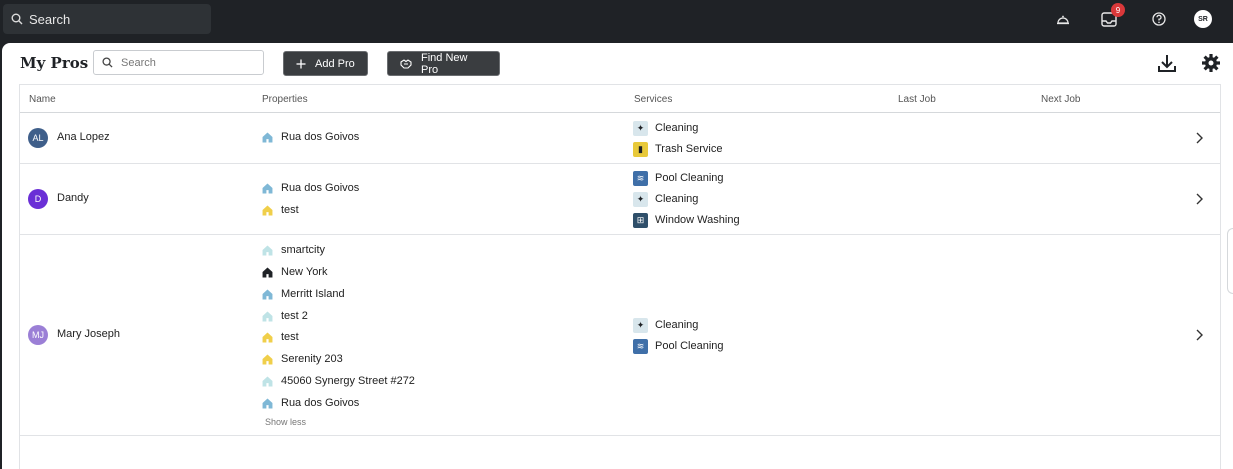 The image size is (1233, 469). I want to click on pros-search-field, so click(178, 62).